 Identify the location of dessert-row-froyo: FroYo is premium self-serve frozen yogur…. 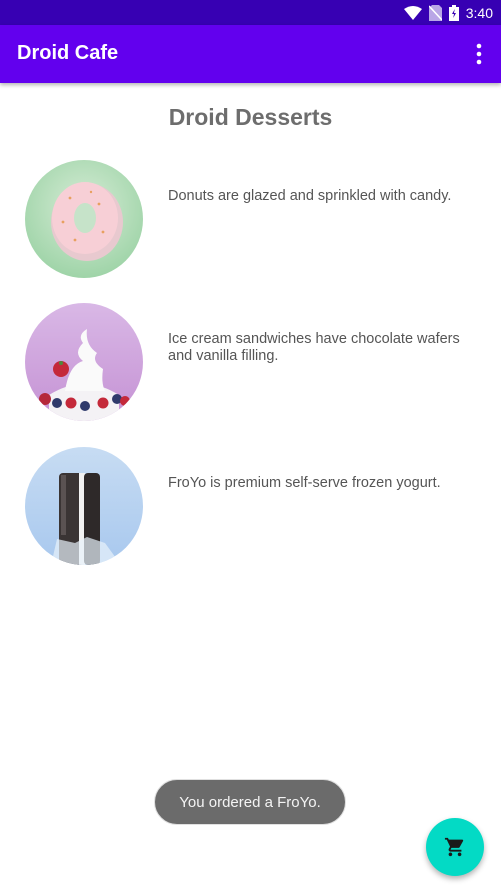
(250, 507).